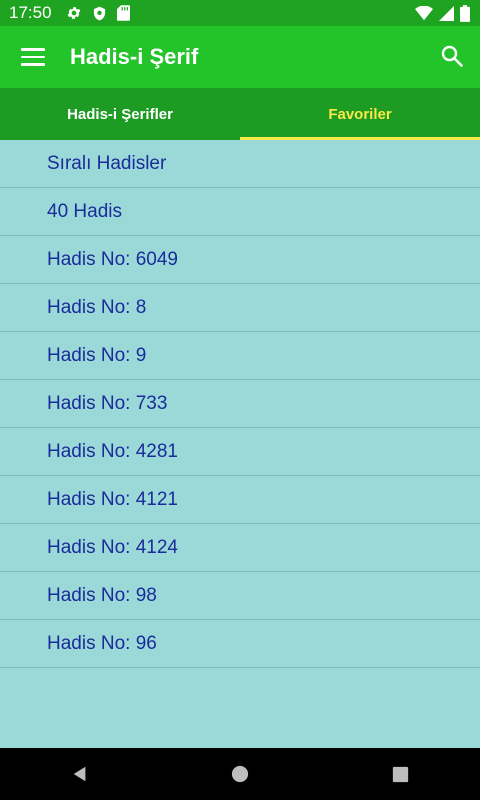 The height and width of the screenshot is (800, 480). Describe the element at coordinates (240, 260) in the screenshot. I see `list-item: Hadis No: 6049` at that location.